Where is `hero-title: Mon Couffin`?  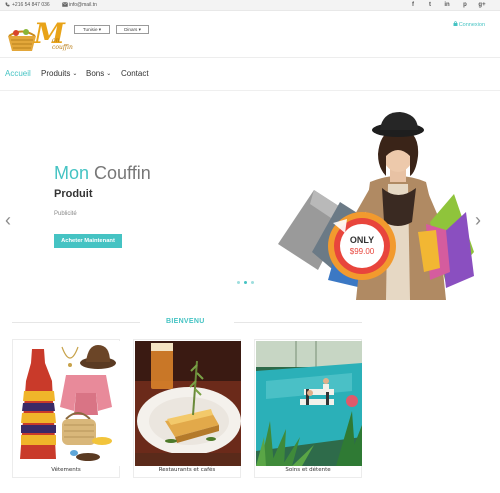
hero-title: Mon Couffin is located at coordinates (102, 173).